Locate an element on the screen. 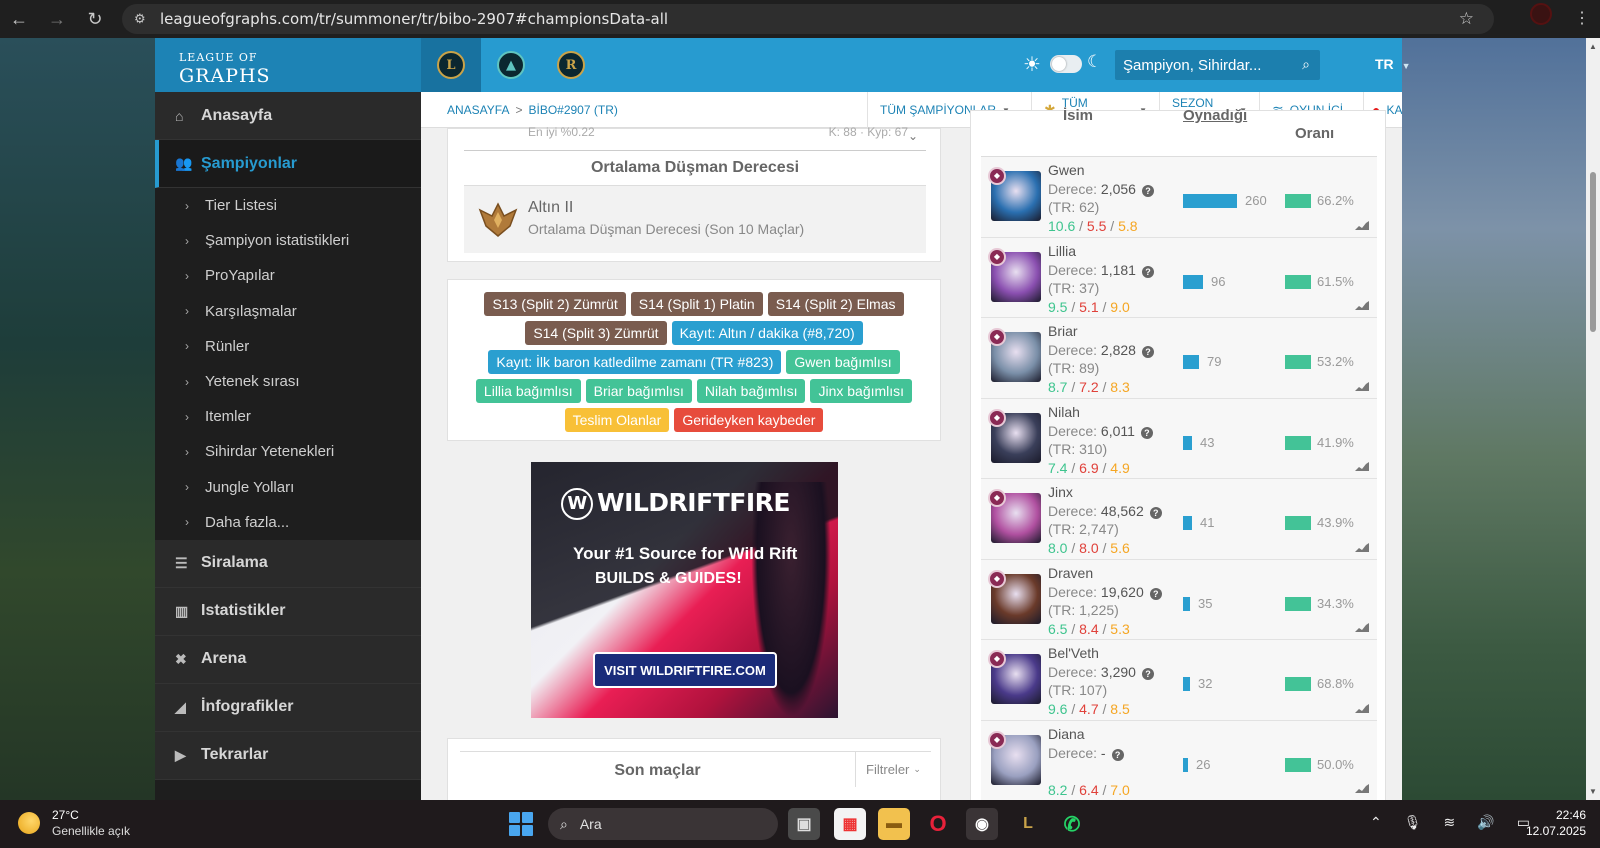 The width and height of the screenshot is (1600, 848). champion-name: Lillia is located at coordinates (1062, 251).